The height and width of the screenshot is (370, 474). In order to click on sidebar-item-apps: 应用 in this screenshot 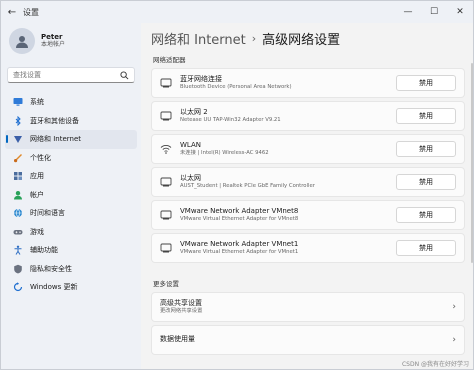, I will do `click(71, 176)`.